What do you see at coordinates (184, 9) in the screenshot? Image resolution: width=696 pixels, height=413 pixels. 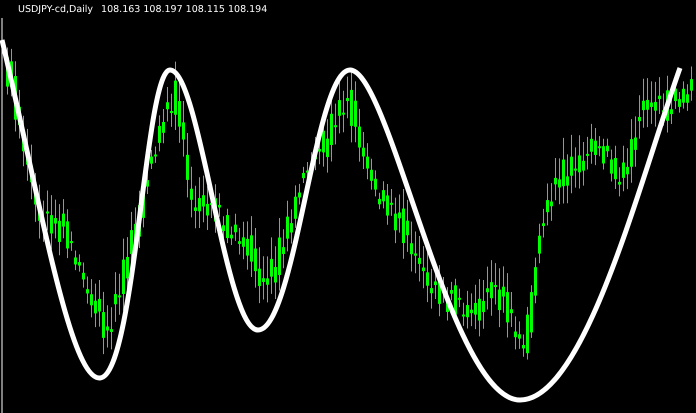 I see `price-quotes: 108.163 108.197 108.115 108.194` at bounding box center [184, 9].